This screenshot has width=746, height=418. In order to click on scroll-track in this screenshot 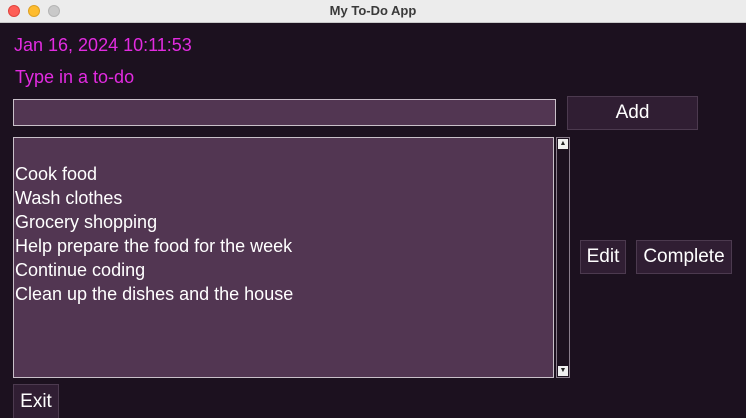, I will do `click(563, 257)`.